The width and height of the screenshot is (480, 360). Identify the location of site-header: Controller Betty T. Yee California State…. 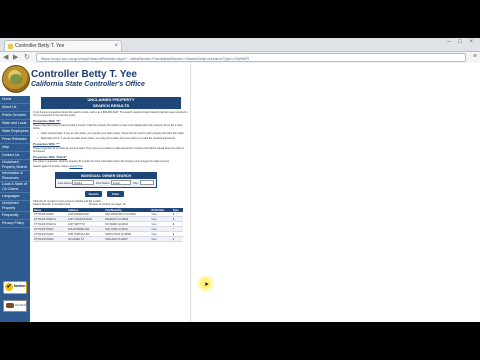
(95, 79).